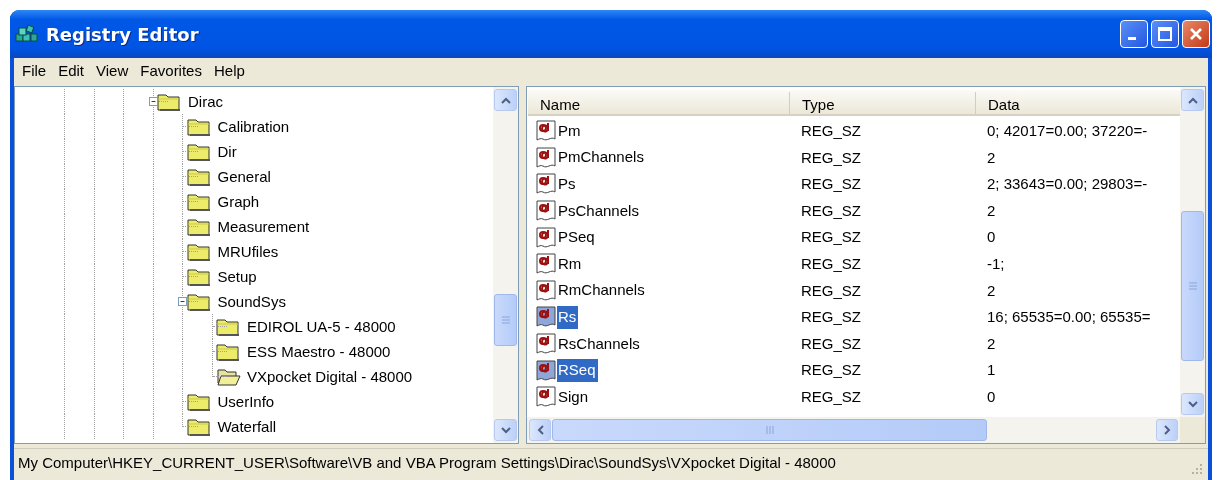 The width and height of the screenshot is (1218, 480). I want to click on maximize-button, so click(1165, 34).